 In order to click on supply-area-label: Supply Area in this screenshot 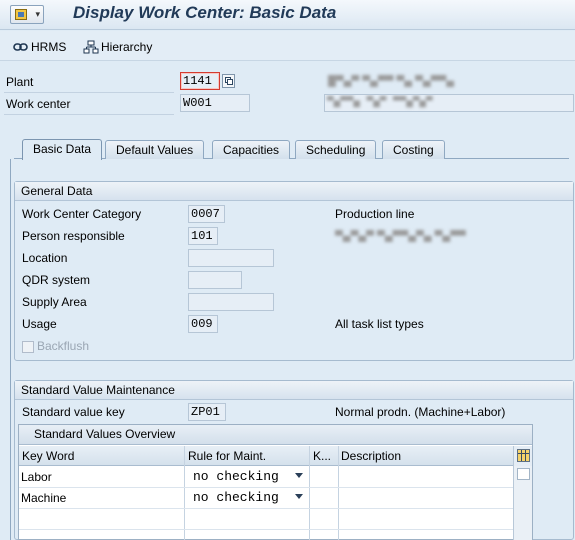, I will do `click(54, 302)`.